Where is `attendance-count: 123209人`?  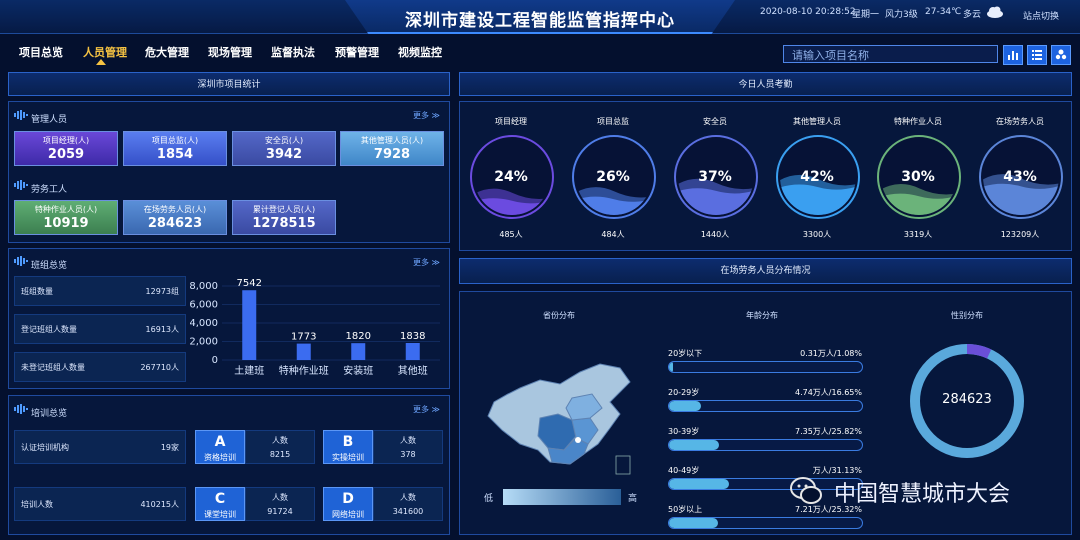 attendance-count: 123209人 is located at coordinates (1020, 234).